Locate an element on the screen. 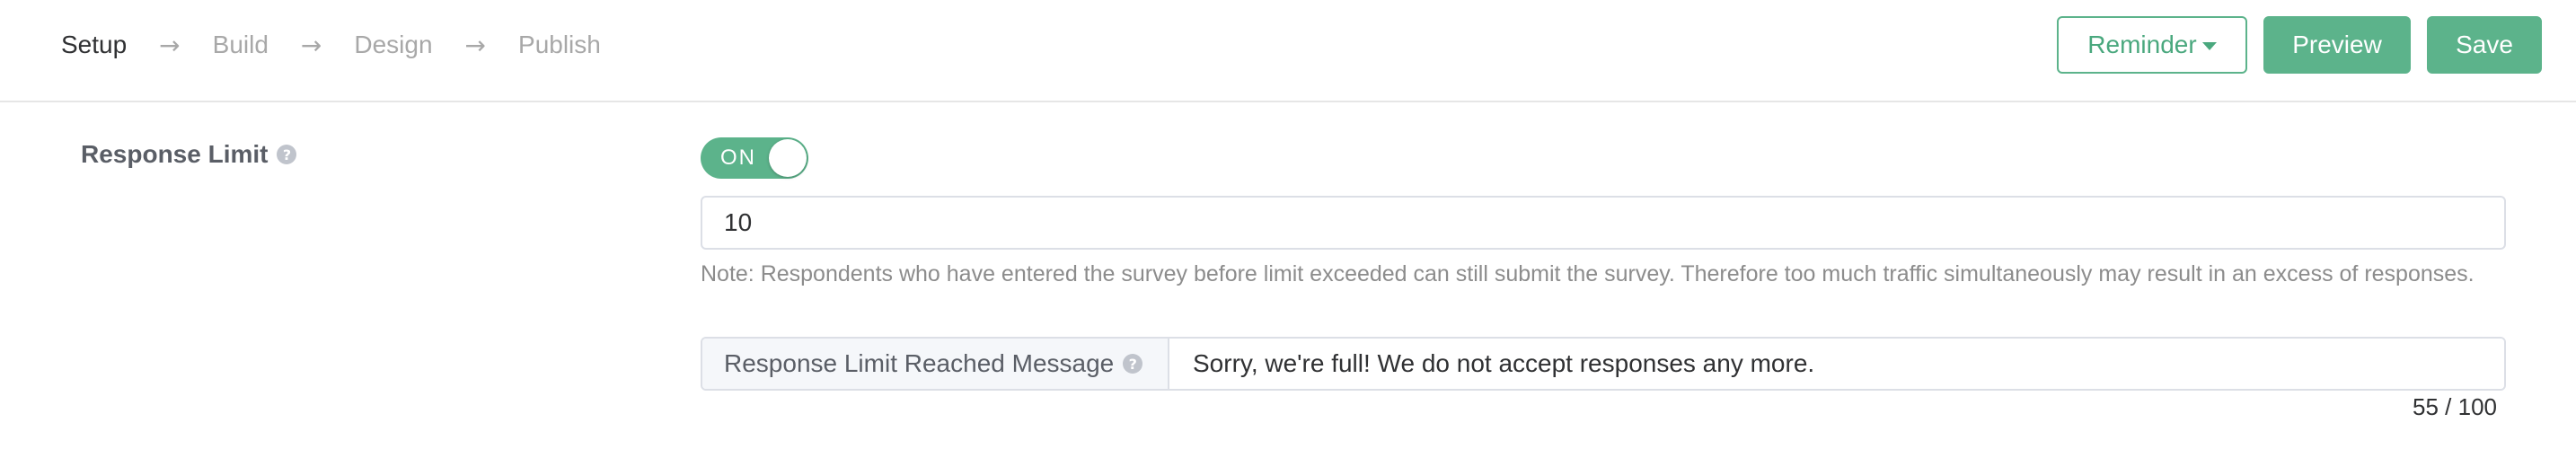  response-limit-label-text: Response Limit is located at coordinates (175, 154).